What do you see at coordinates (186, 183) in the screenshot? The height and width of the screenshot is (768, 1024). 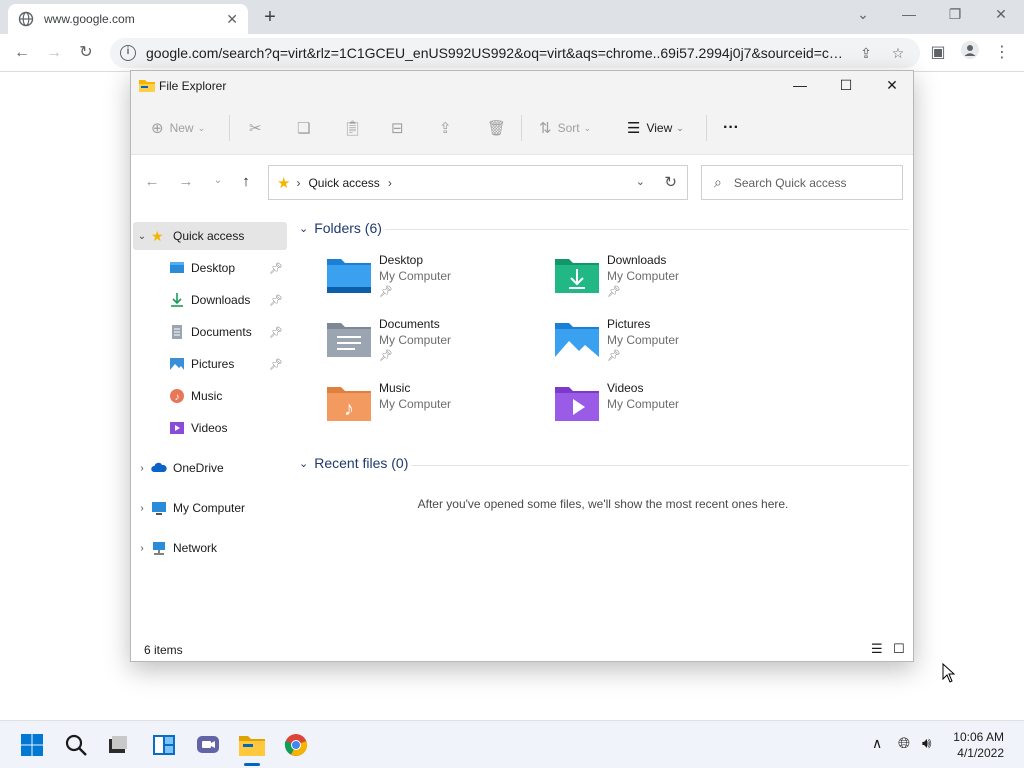 I see `forward-arrow-icon: →` at bounding box center [186, 183].